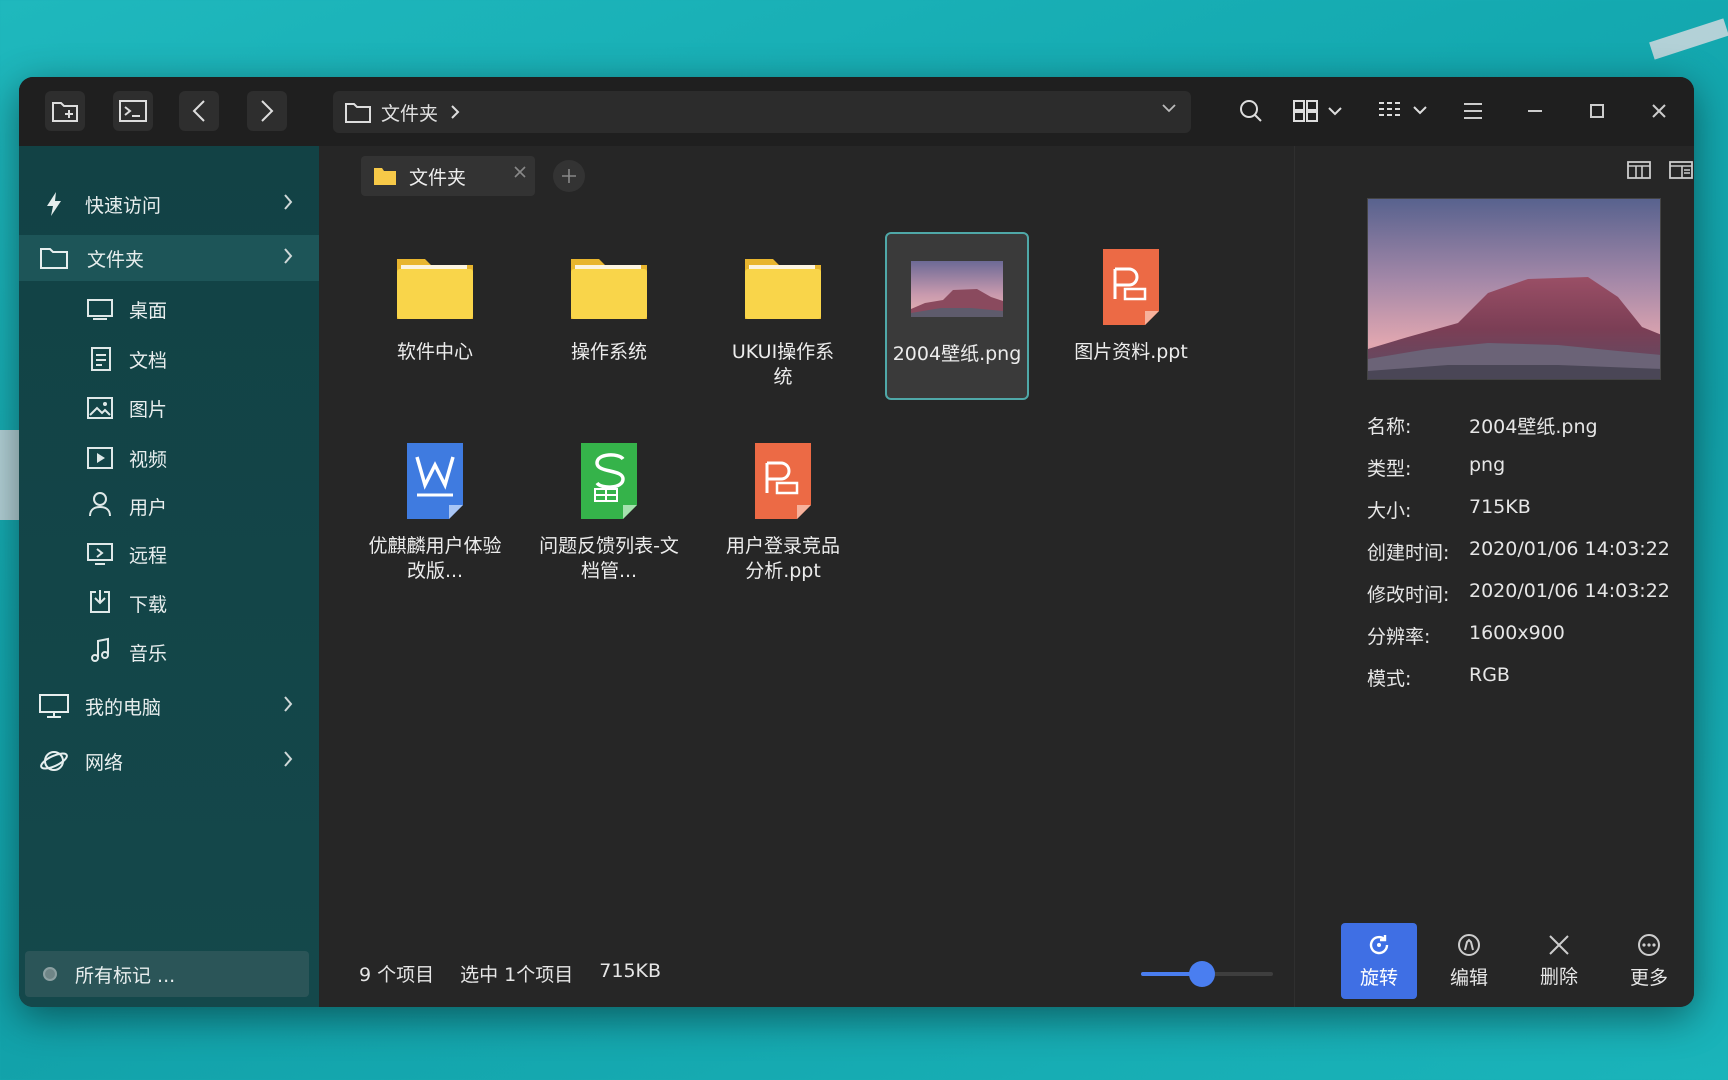 The height and width of the screenshot is (1080, 1728). What do you see at coordinates (148, 310) in the screenshot?
I see `sidebar-item-label: 桌面` at bounding box center [148, 310].